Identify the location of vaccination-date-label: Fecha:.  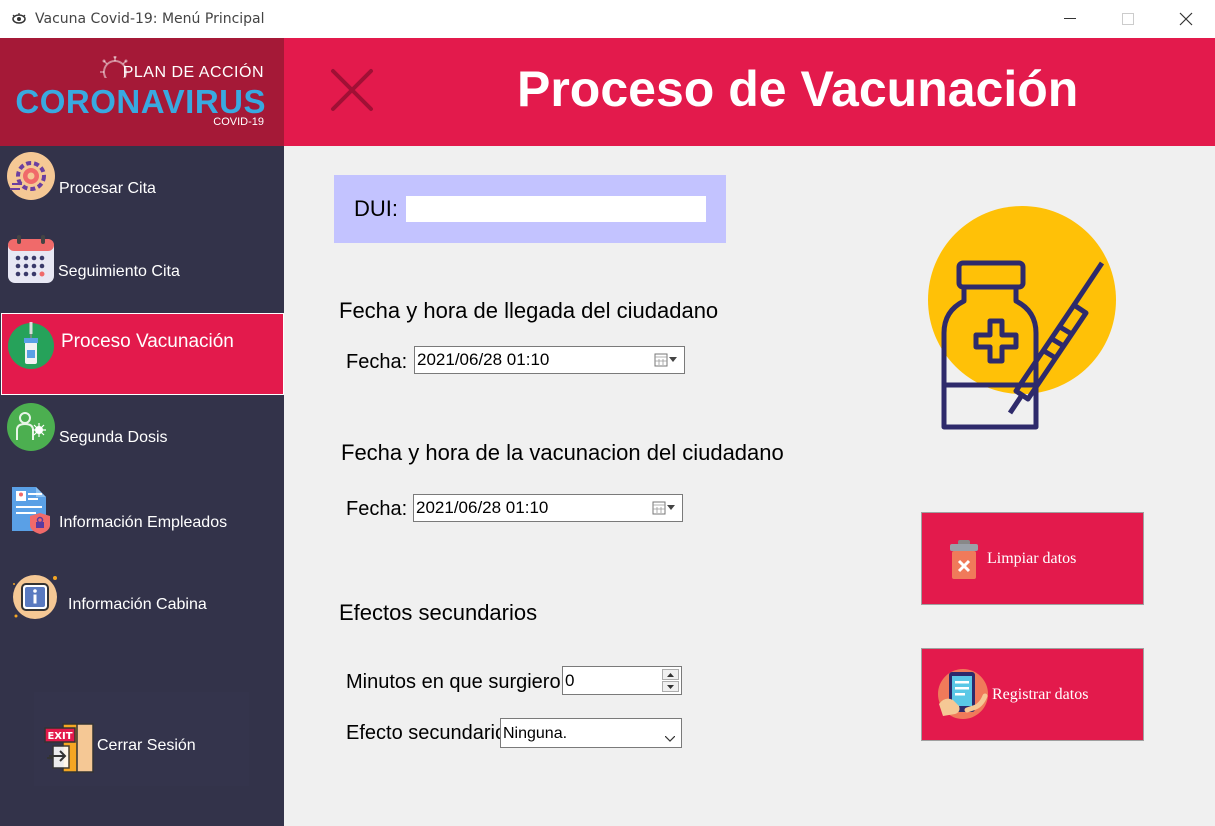
(377, 509).